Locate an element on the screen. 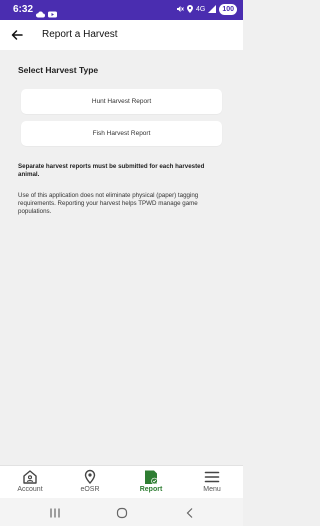 Image resolution: width=320 pixels, height=526 pixels. nav-report: Report is located at coordinates (151, 483).